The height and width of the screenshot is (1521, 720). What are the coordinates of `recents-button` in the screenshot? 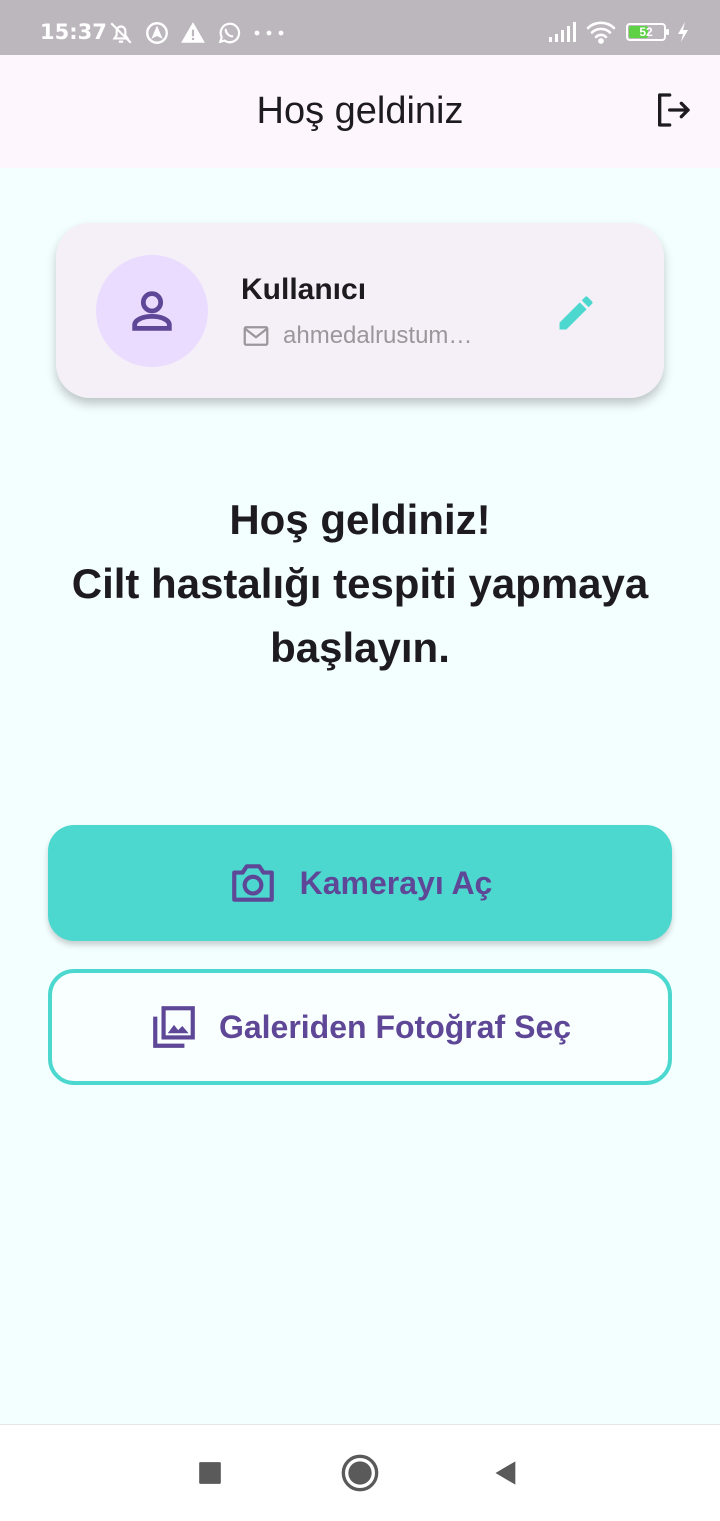 It's located at (210, 1473).